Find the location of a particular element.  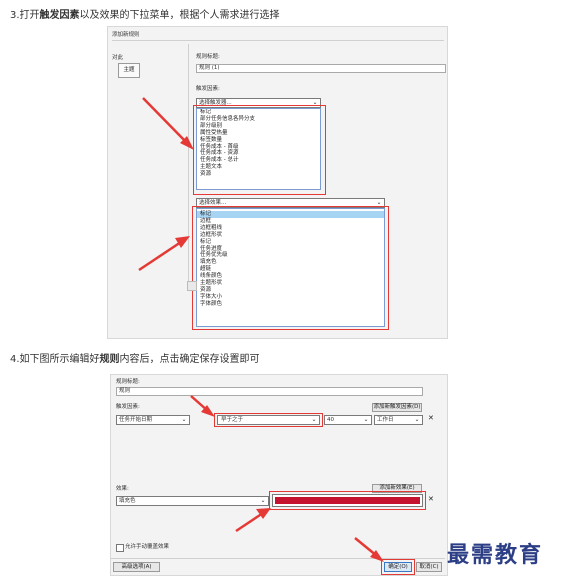

step3-heading: 3.打开触发因素以及效果的下拉菜单，根据个人需求进行选择 is located at coordinates (145, 15).